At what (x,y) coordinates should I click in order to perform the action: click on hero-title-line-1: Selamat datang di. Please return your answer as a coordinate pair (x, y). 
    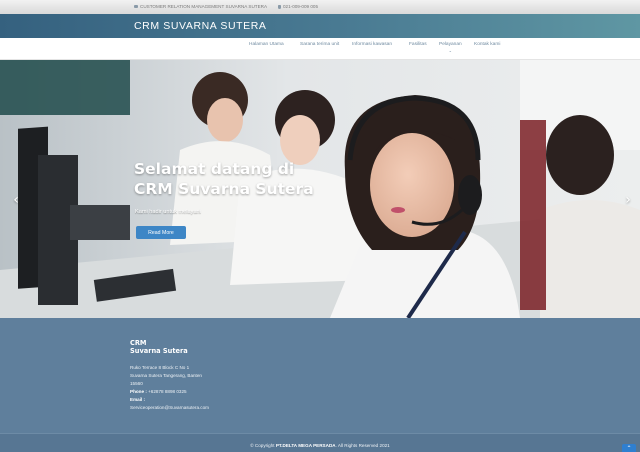
    Looking at the image, I should click on (214, 169).